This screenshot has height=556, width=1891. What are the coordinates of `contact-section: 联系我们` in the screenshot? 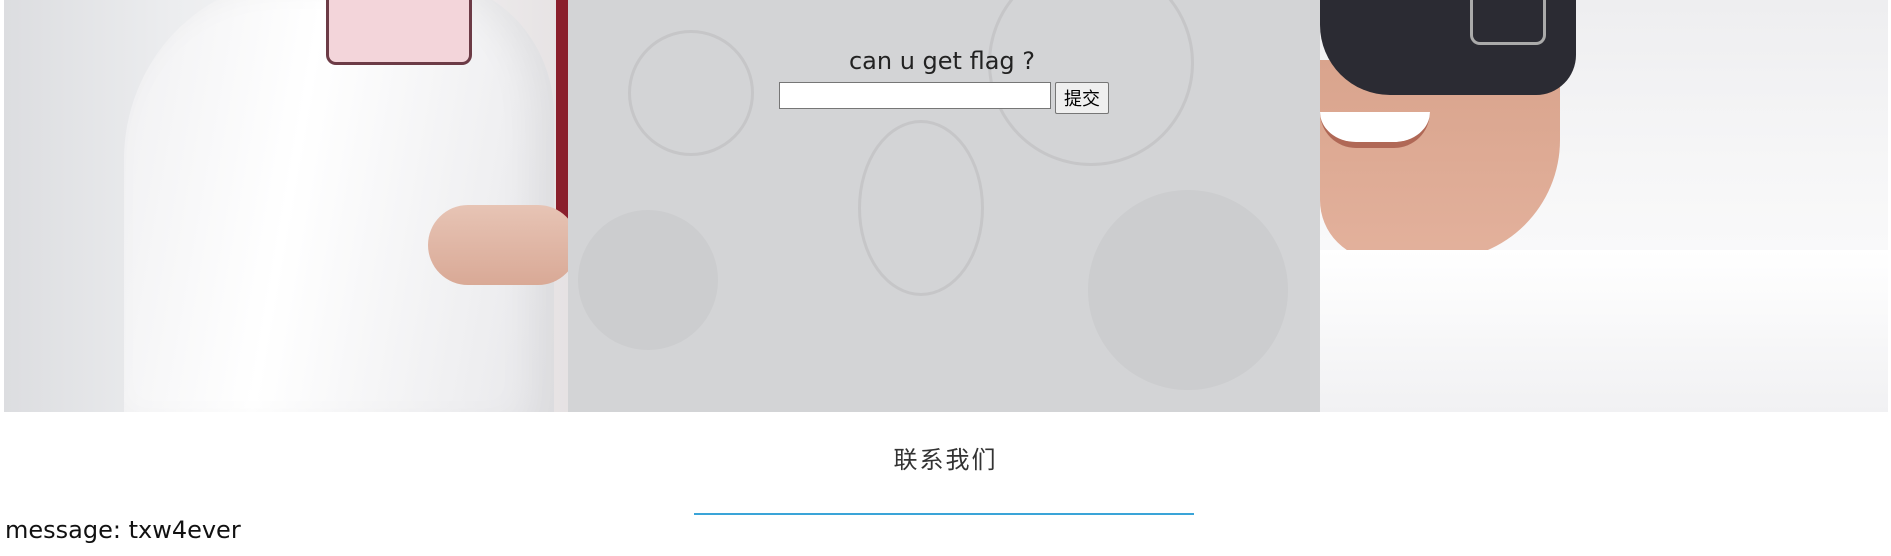 It's located at (945, 457).